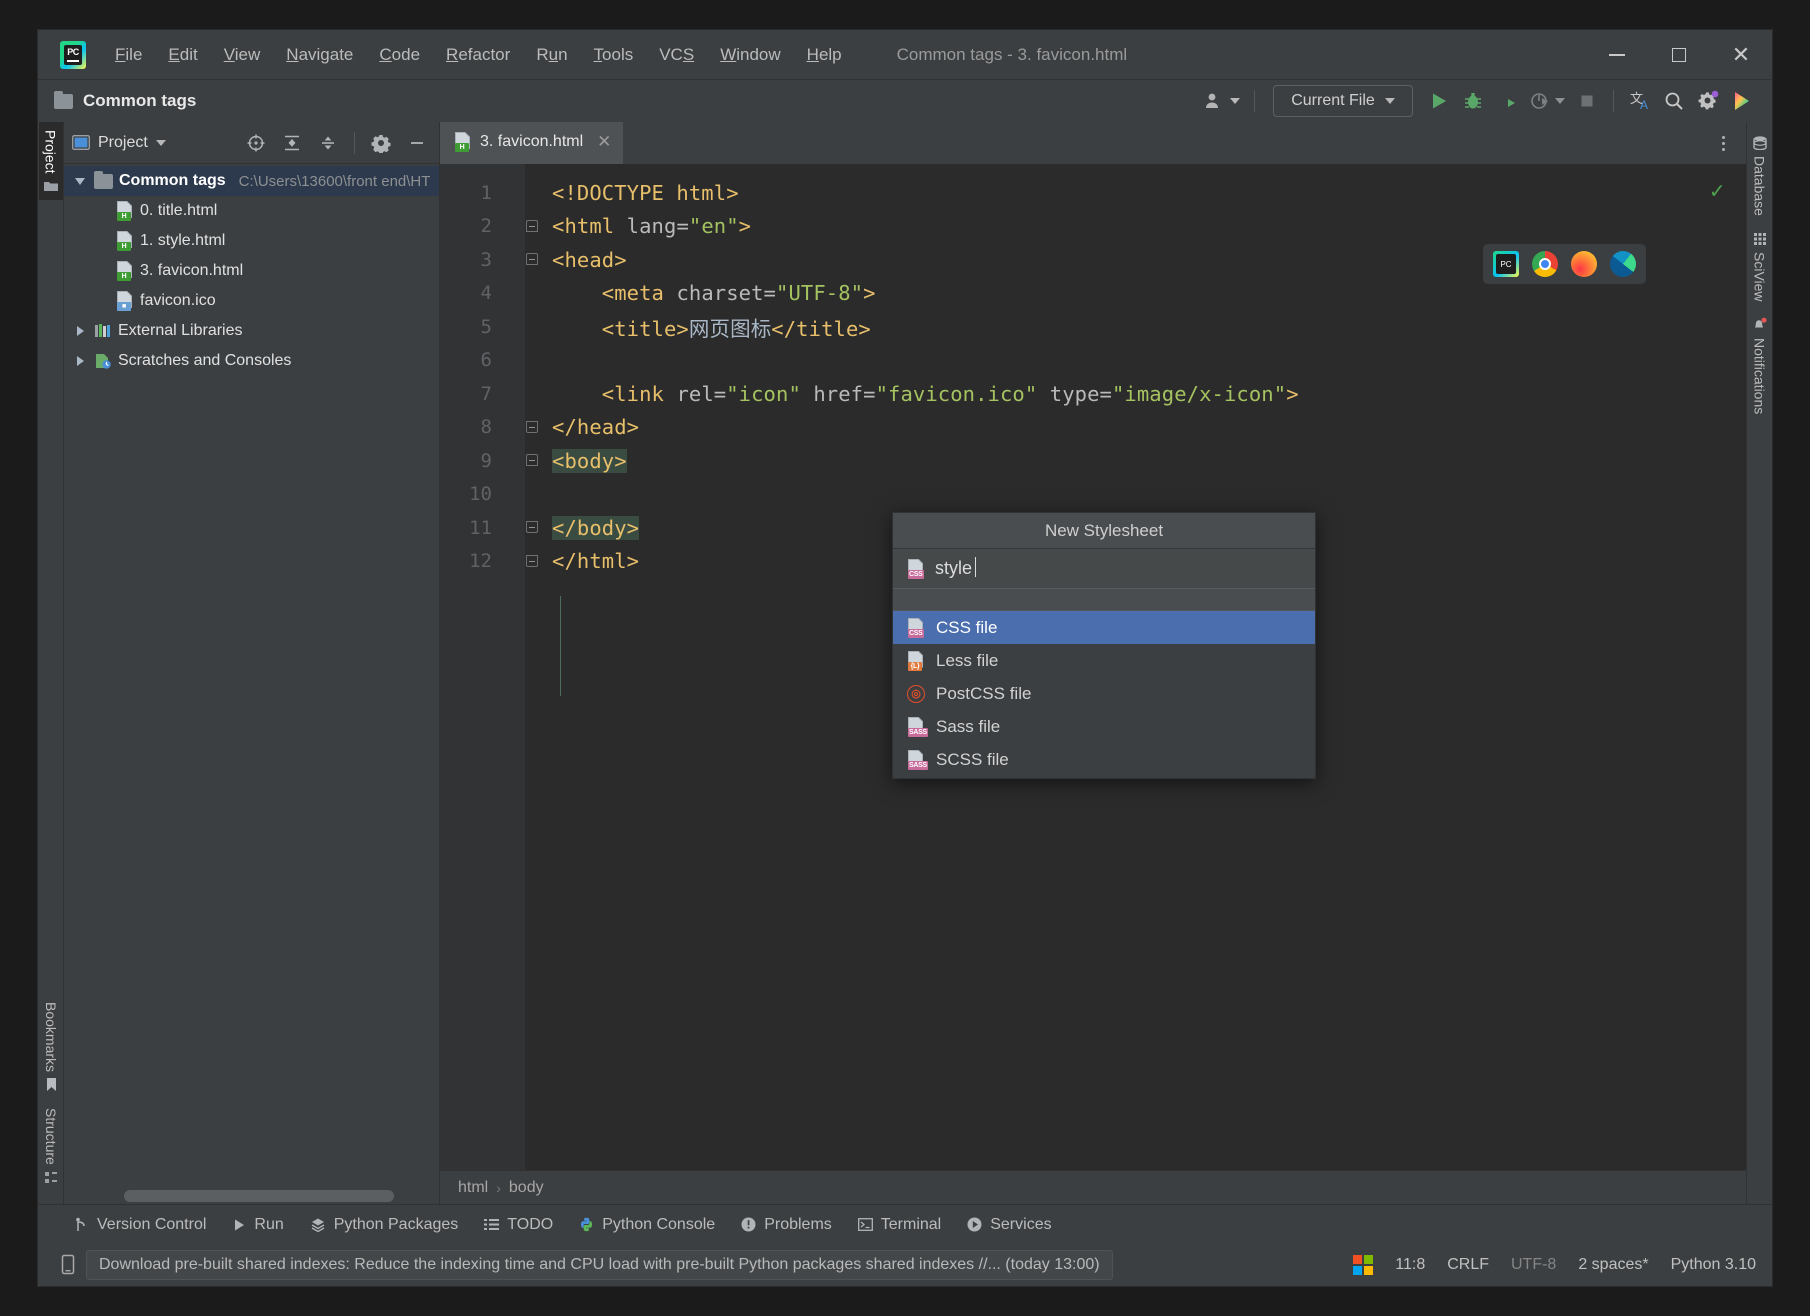 This screenshot has width=1810, height=1316. Describe the element at coordinates (1343, 101) in the screenshot. I see `run-configuration-selector: Current File` at that location.